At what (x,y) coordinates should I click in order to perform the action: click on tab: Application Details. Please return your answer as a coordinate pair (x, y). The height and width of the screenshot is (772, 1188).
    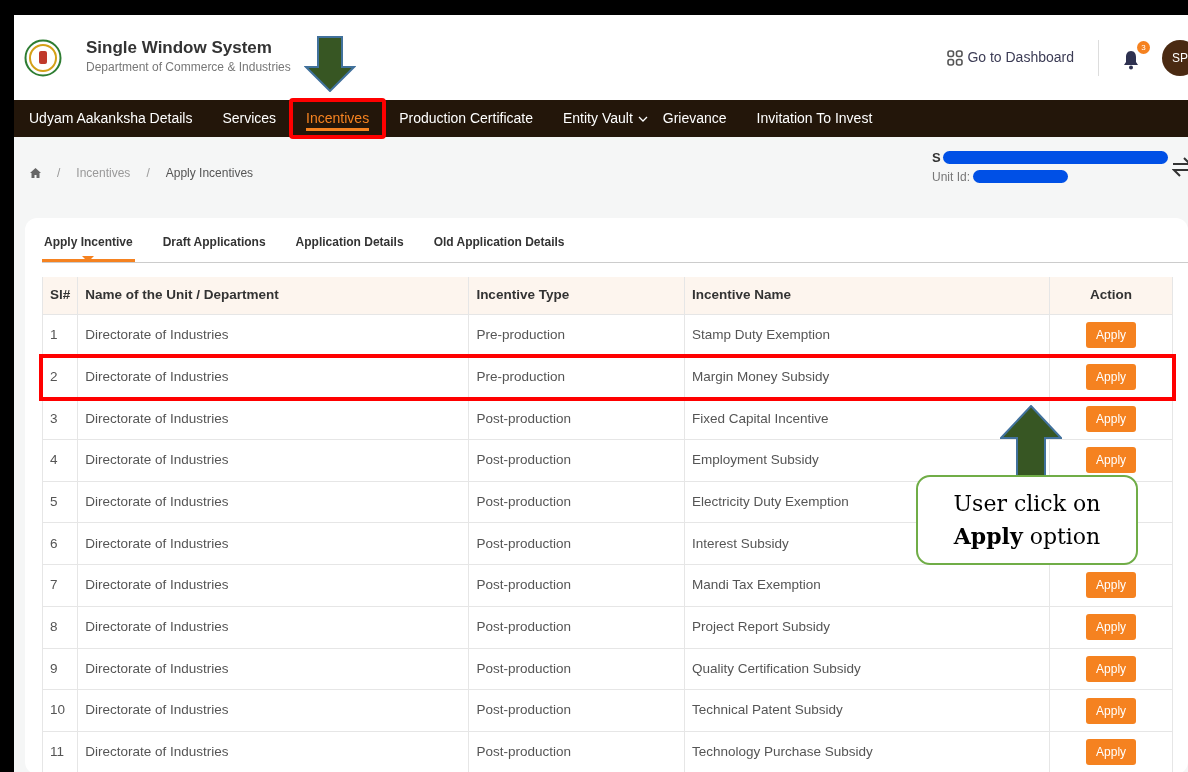
    Looking at the image, I should click on (349, 246).